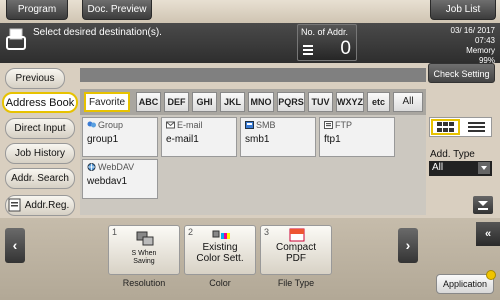  What do you see at coordinates (491, 275) in the screenshot?
I see `notification-dot` at bounding box center [491, 275].